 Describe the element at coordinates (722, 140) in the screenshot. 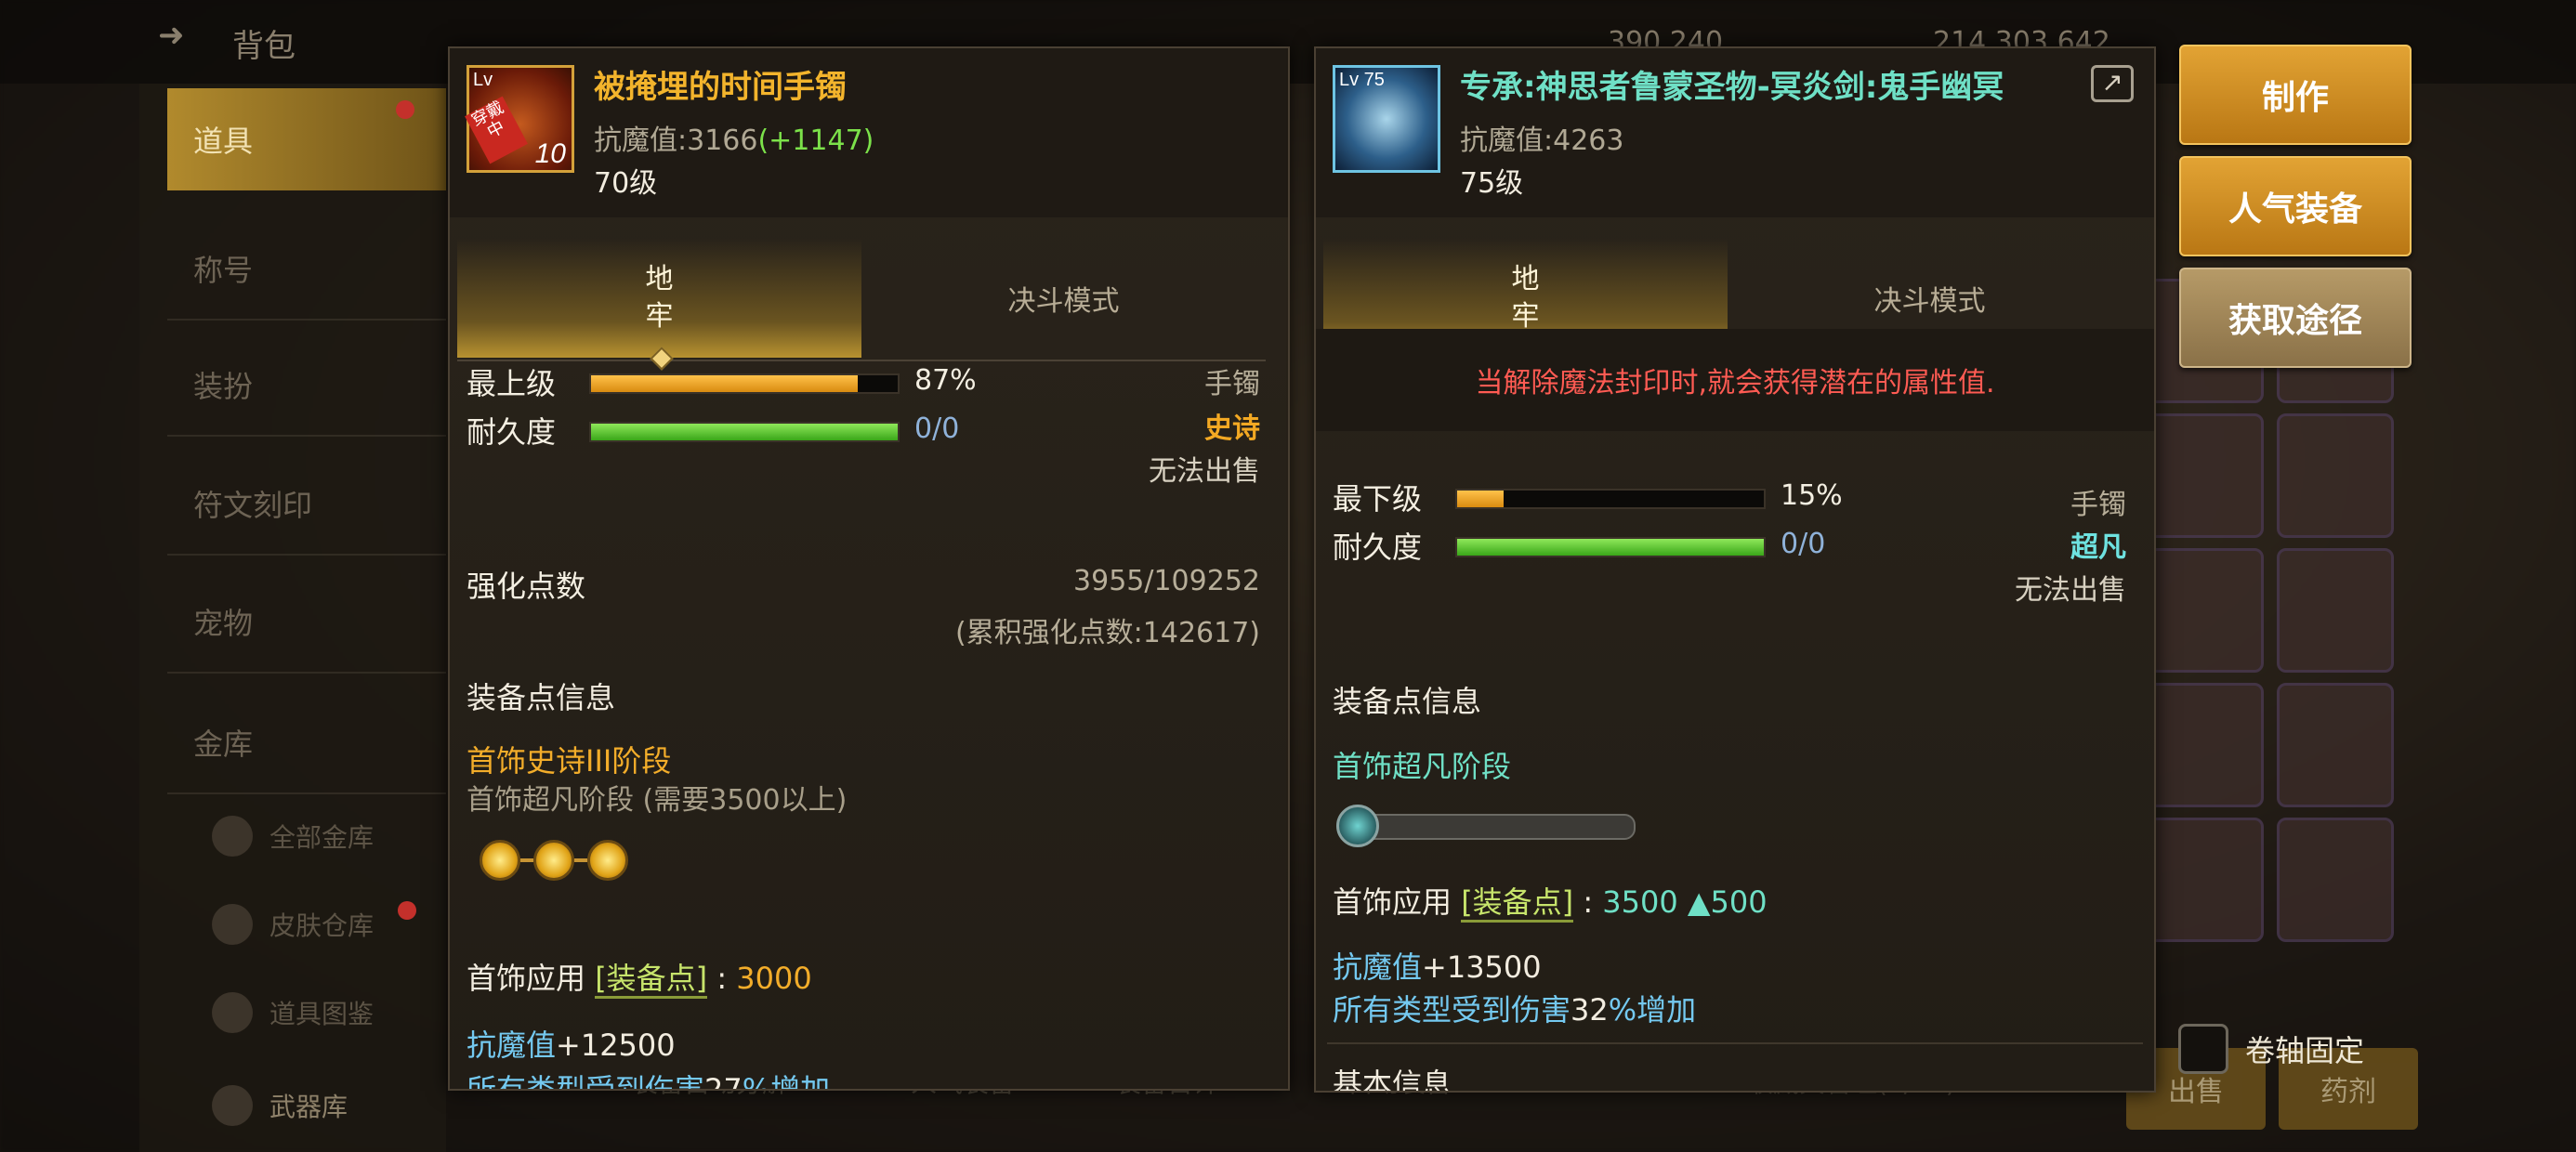

I see `stat-value: 3166` at that location.